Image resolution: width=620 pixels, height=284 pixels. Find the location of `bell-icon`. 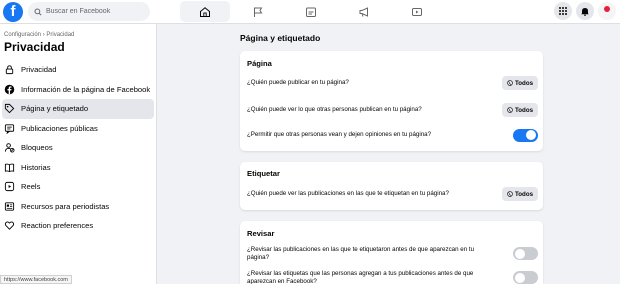

bell-icon is located at coordinates (585, 12).